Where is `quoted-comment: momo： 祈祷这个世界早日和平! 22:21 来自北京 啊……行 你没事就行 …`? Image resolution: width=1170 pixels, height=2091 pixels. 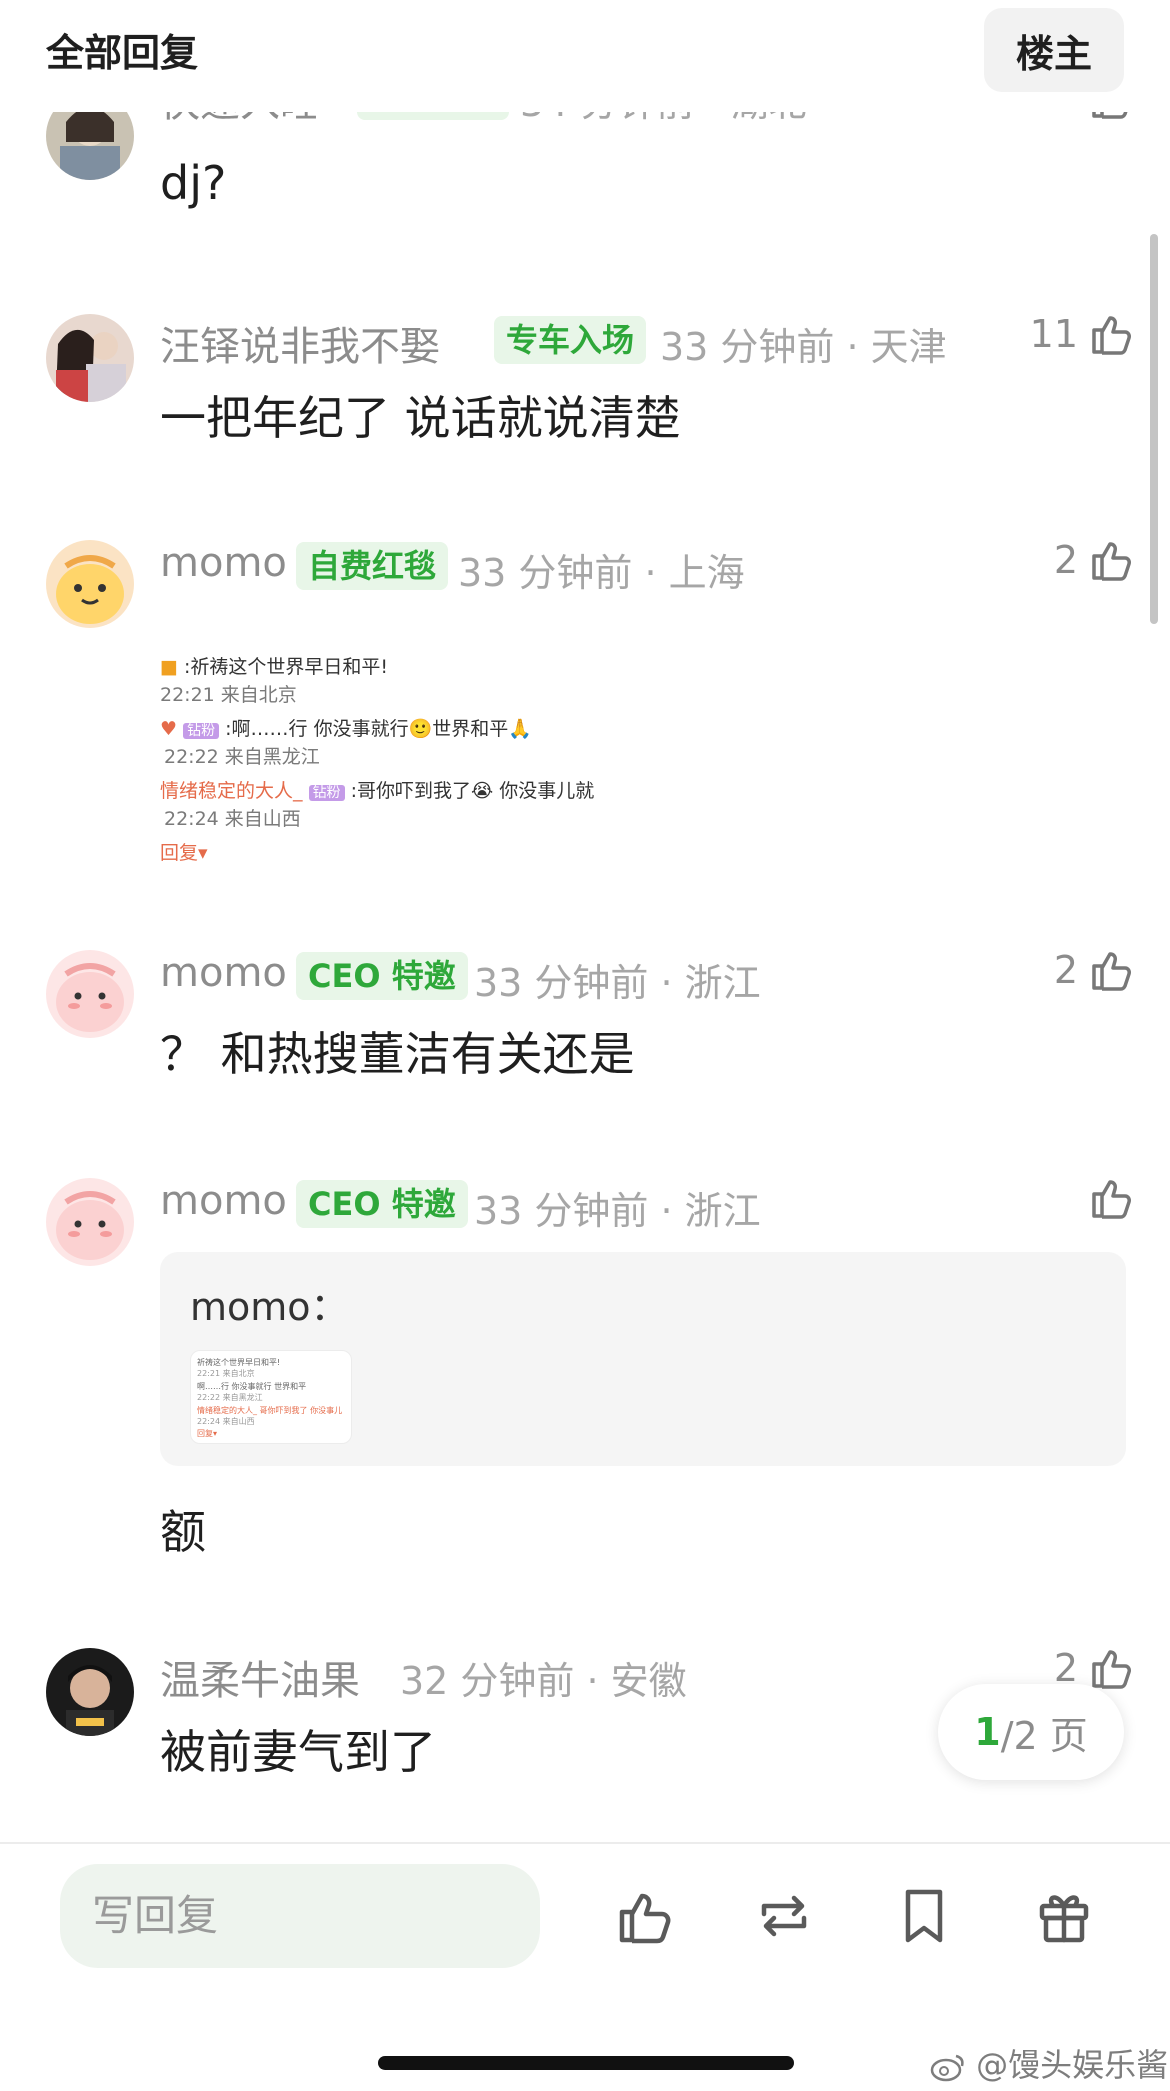
quoted-comment: momo： 祈祷这个世界早日和平! 22:21 来自北京 啊……行 你没事就行 … is located at coordinates (643, 1359).